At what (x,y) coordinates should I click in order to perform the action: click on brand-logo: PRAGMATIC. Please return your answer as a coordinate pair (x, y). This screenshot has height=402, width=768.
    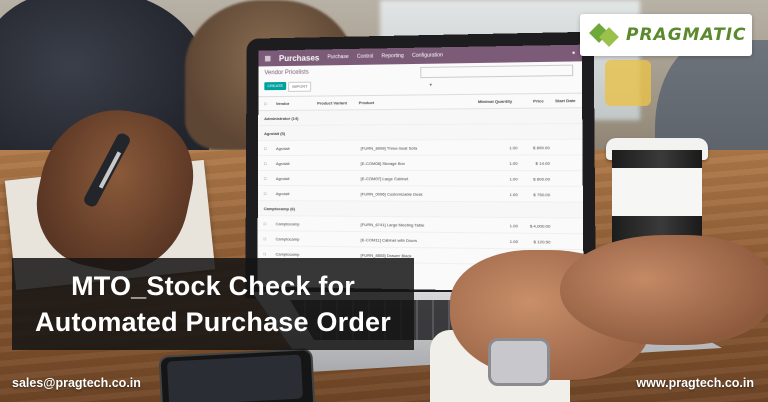
    Looking at the image, I should click on (666, 35).